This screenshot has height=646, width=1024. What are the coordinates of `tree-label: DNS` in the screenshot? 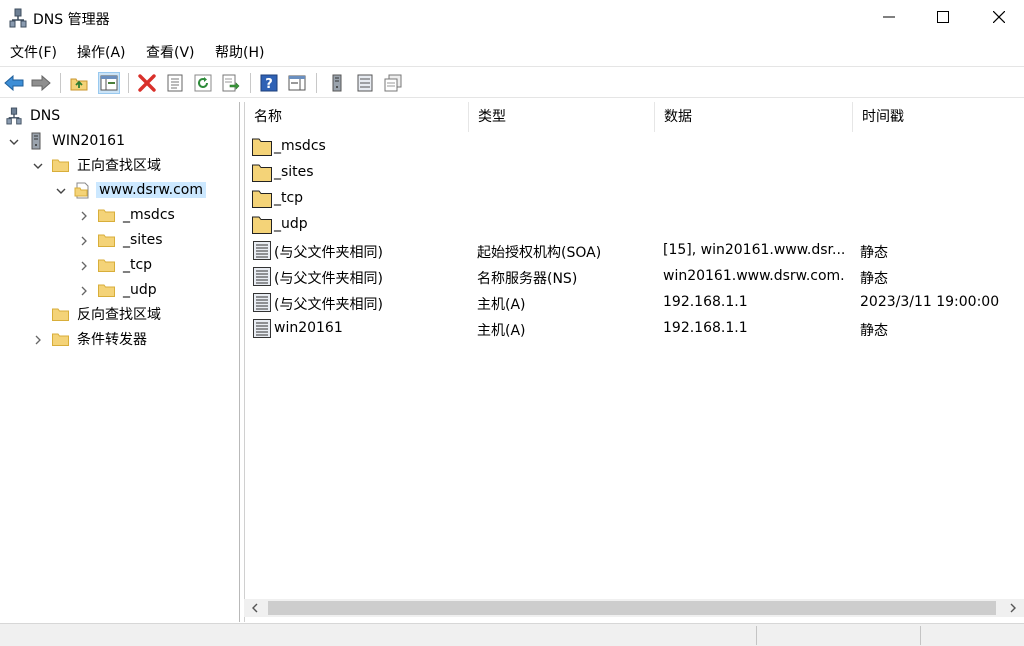 It's located at (45, 116).